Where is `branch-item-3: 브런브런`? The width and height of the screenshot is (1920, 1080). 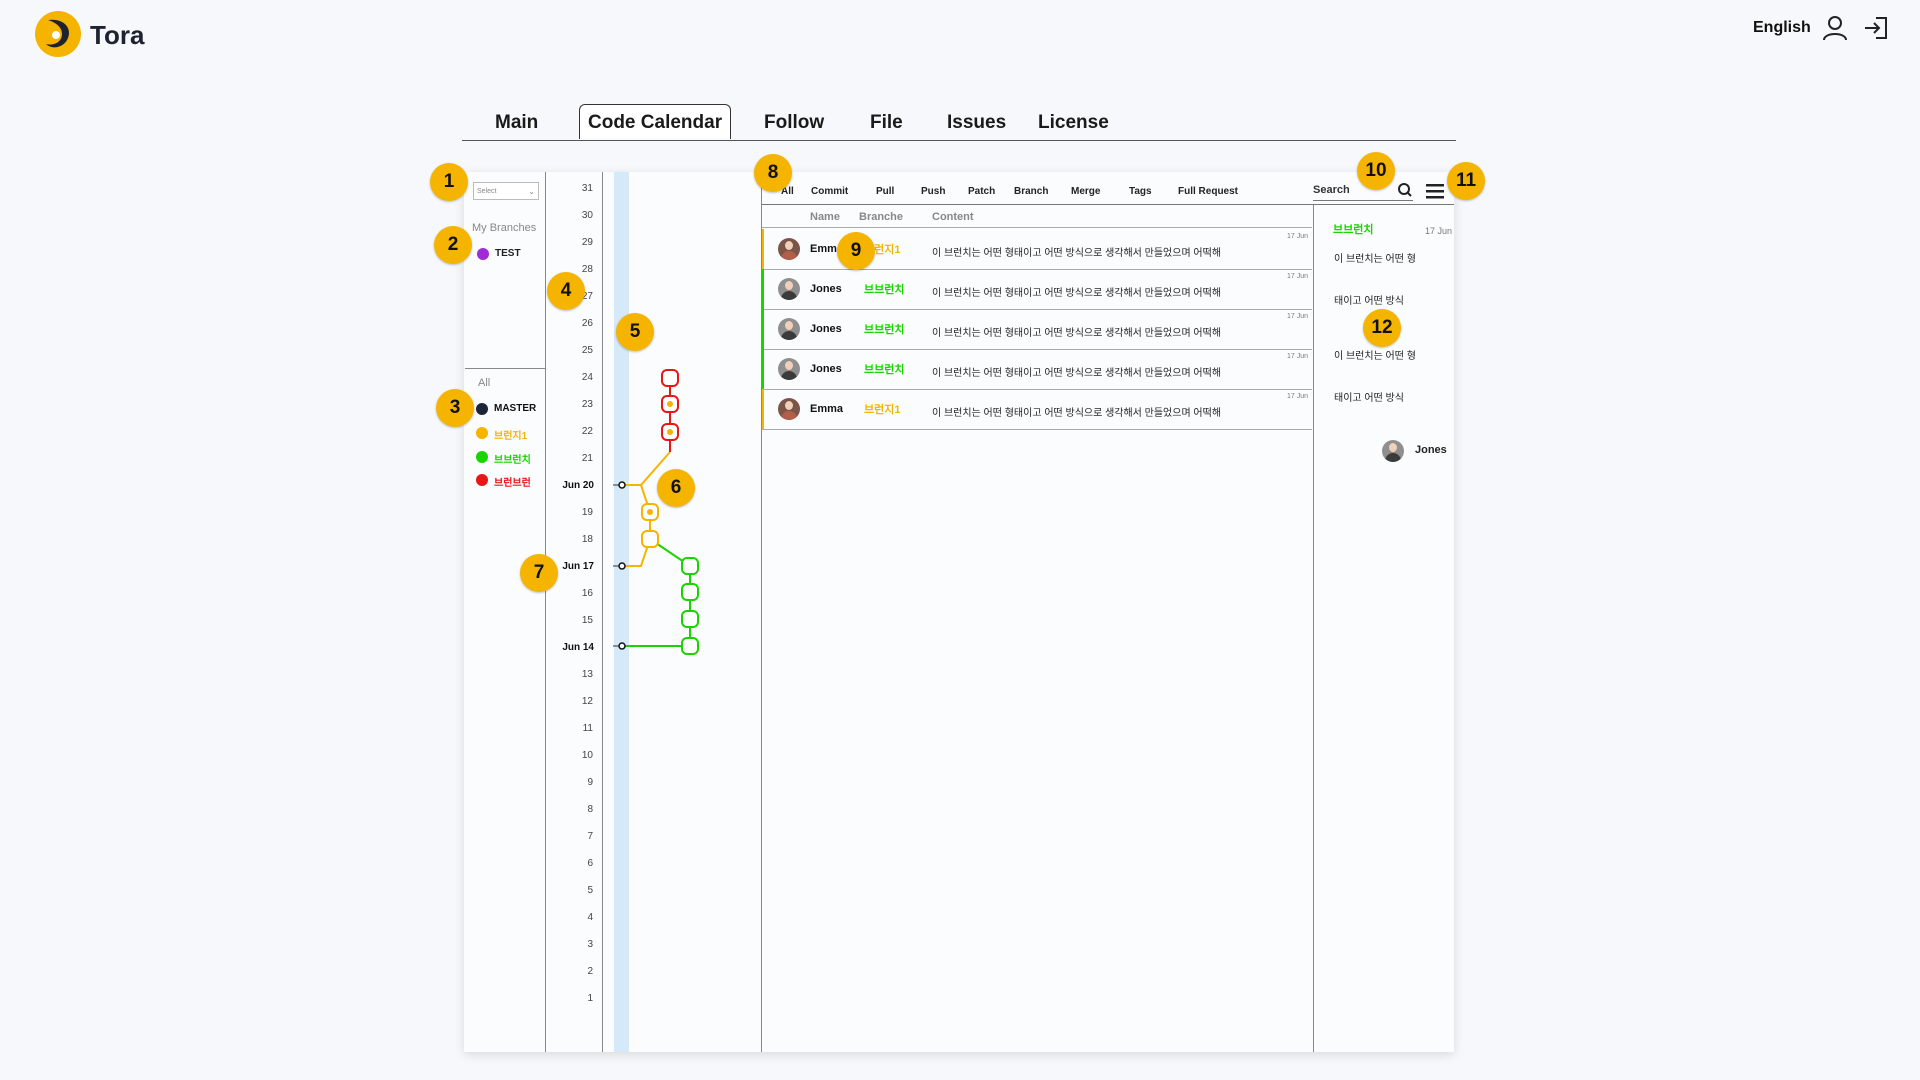
branch-item-3: 브런브런 is located at coordinates (512, 481).